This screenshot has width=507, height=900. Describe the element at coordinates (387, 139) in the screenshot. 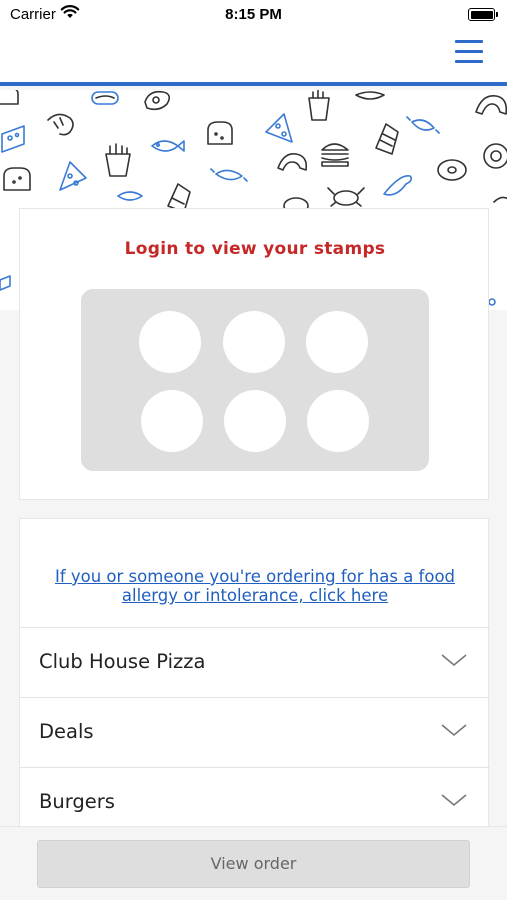

I see `sandwich-icon` at that location.